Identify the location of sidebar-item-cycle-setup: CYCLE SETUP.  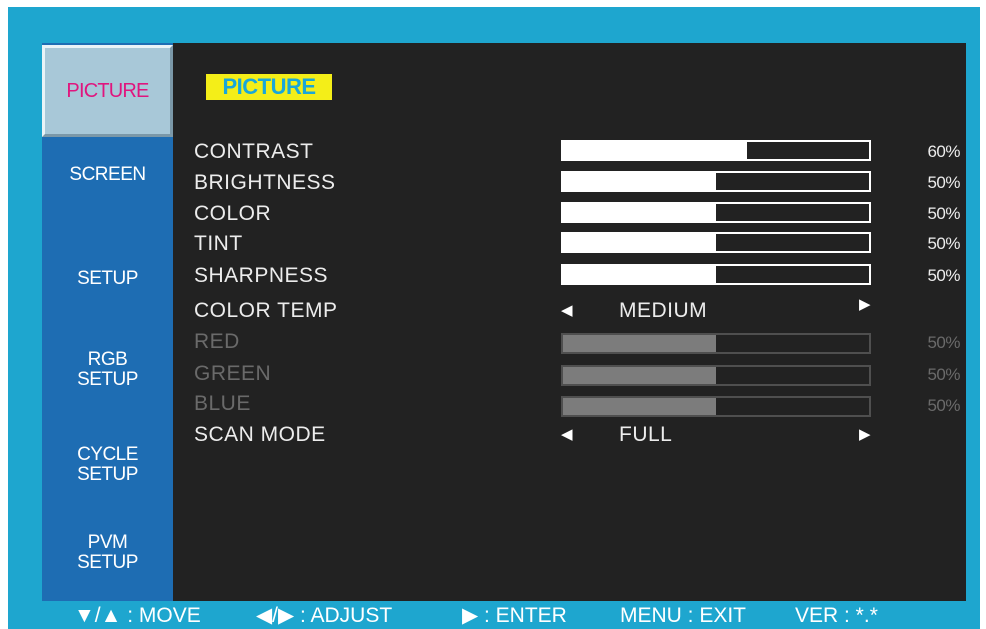
(107, 465).